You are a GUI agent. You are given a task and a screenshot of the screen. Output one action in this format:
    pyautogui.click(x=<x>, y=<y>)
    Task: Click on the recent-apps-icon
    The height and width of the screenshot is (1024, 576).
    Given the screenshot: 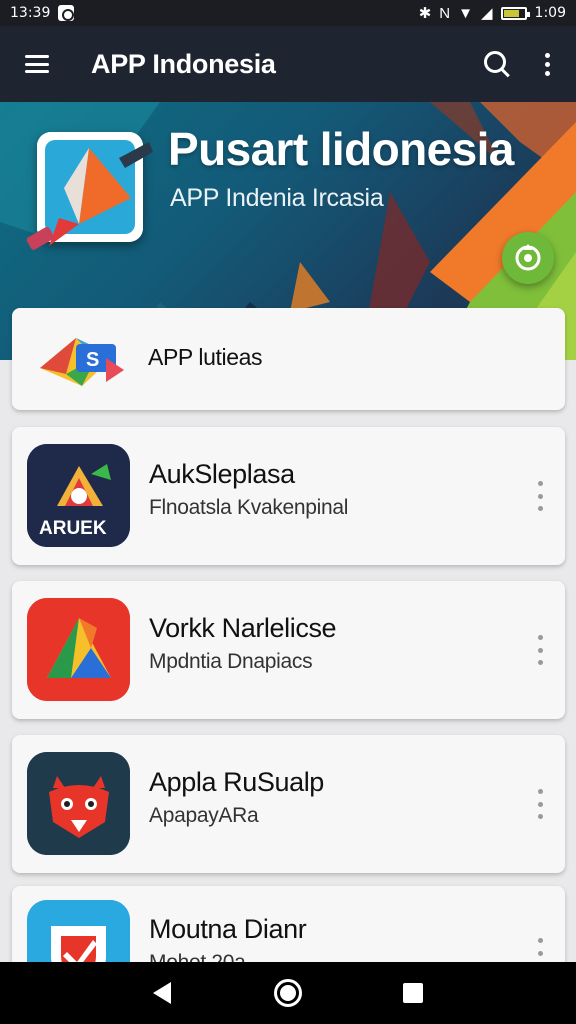 What is the action you would take?
    pyautogui.click(x=413, y=993)
    